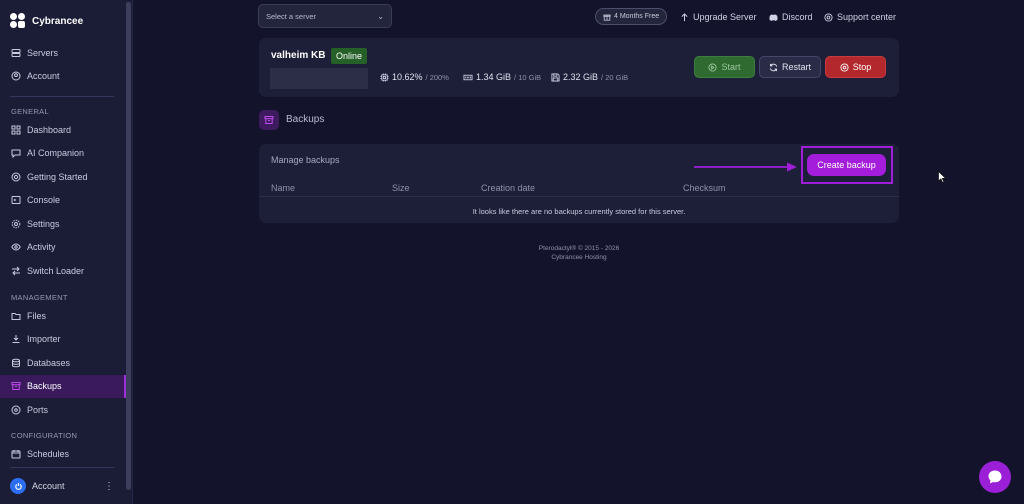  What do you see at coordinates (468, 77) in the screenshot?
I see `memory-icon` at bounding box center [468, 77].